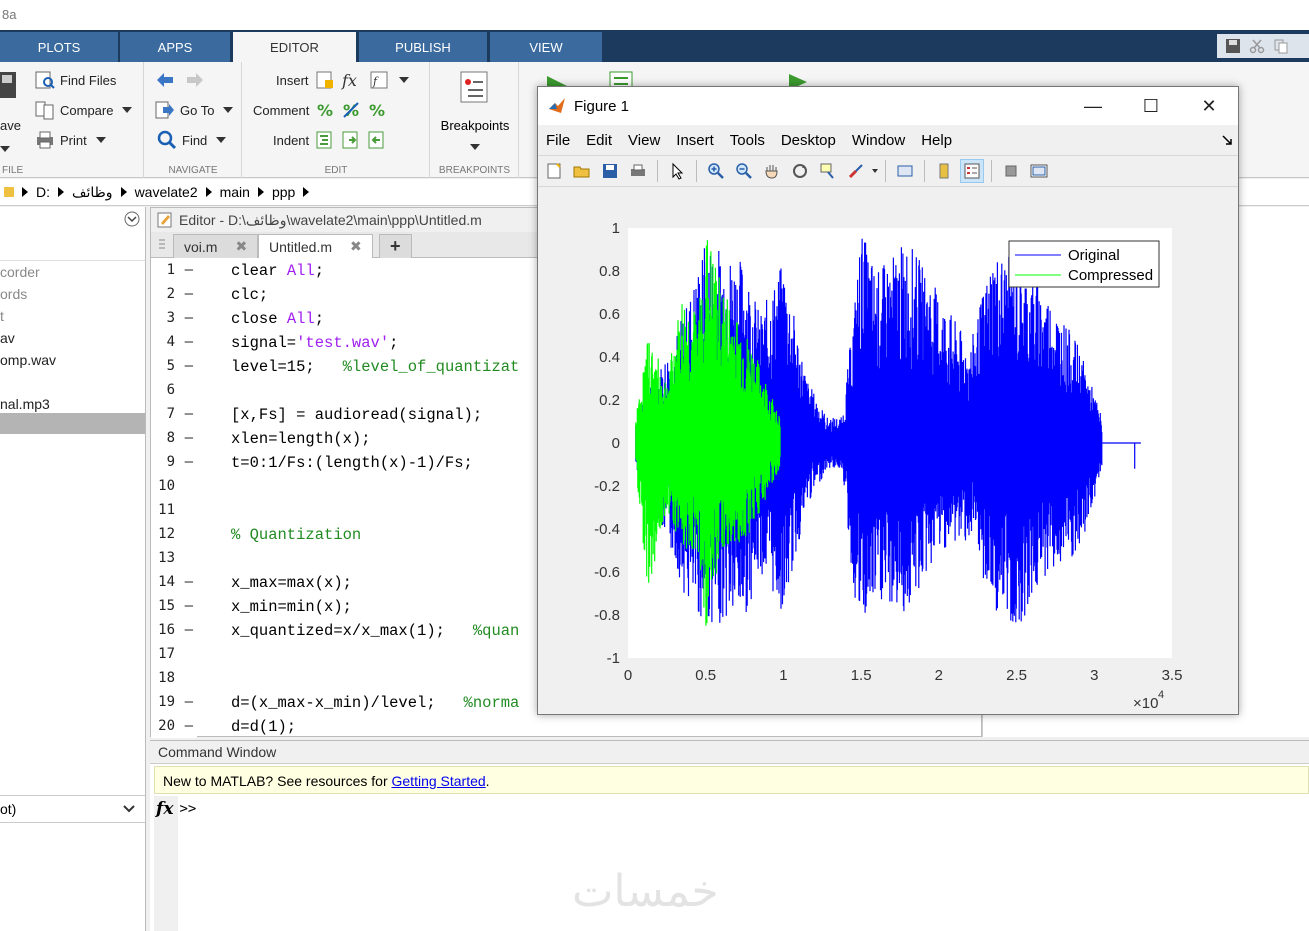 The height and width of the screenshot is (931, 1309). What do you see at coordinates (72, 423) in the screenshot?
I see `file-list-item-selected` at bounding box center [72, 423].